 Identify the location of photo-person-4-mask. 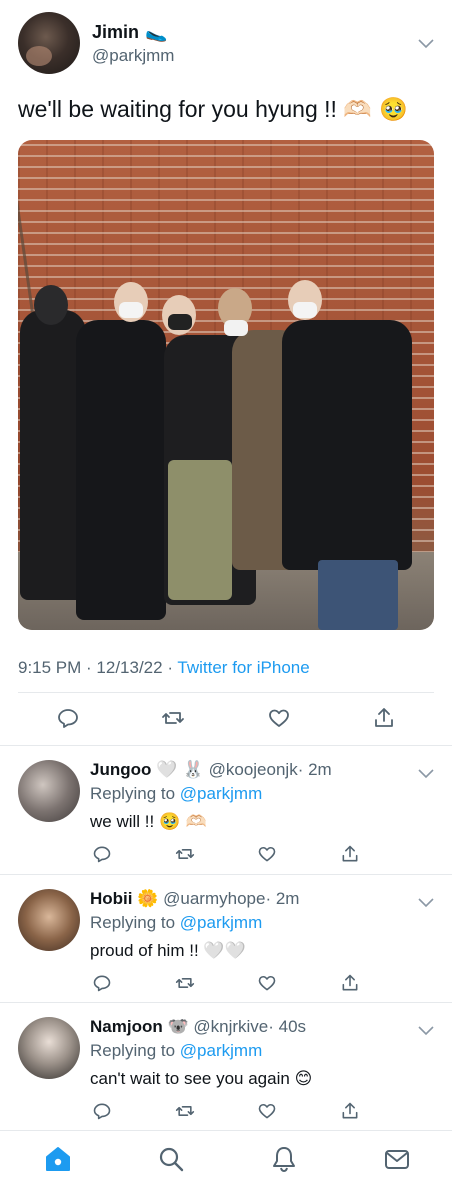
(236, 328).